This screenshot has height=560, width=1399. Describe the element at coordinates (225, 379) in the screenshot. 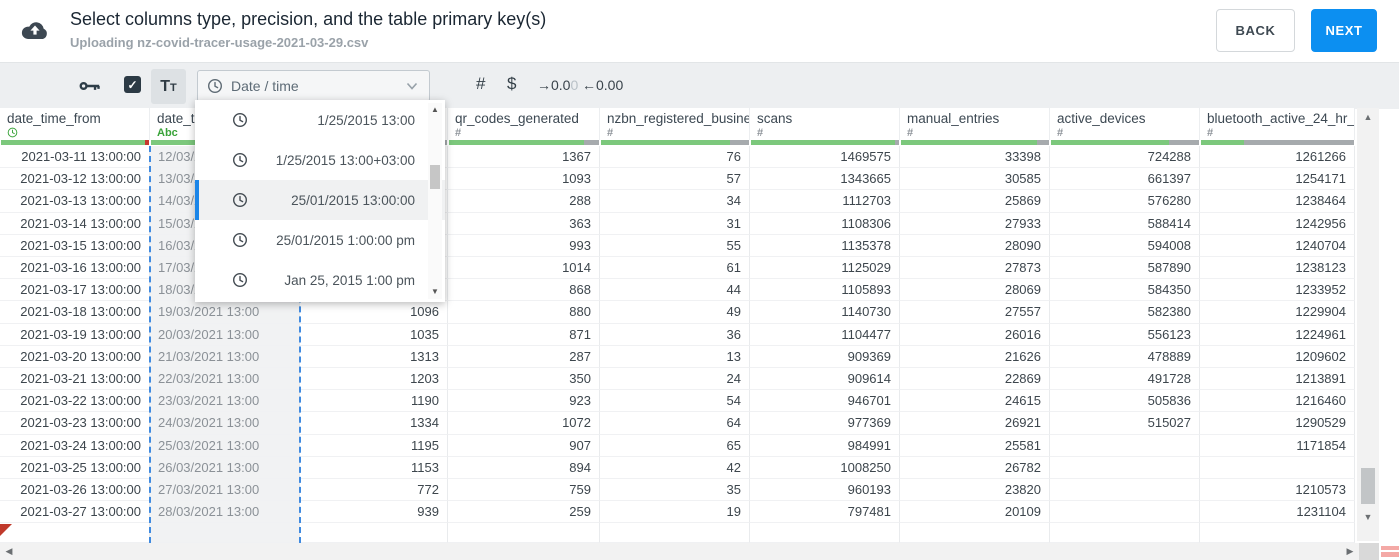

I see `table-cell: 22/03/2021 13:00` at that location.